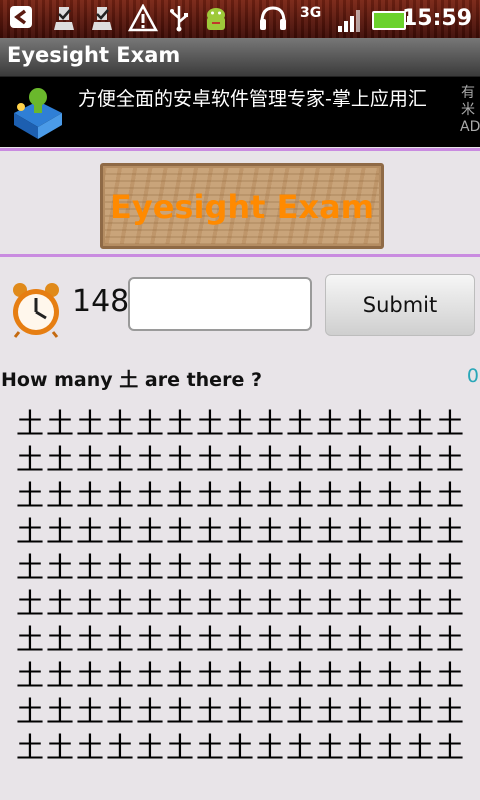 The width and height of the screenshot is (480, 800). What do you see at coordinates (220, 304) in the screenshot?
I see `answer-input` at bounding box center [220, 304].